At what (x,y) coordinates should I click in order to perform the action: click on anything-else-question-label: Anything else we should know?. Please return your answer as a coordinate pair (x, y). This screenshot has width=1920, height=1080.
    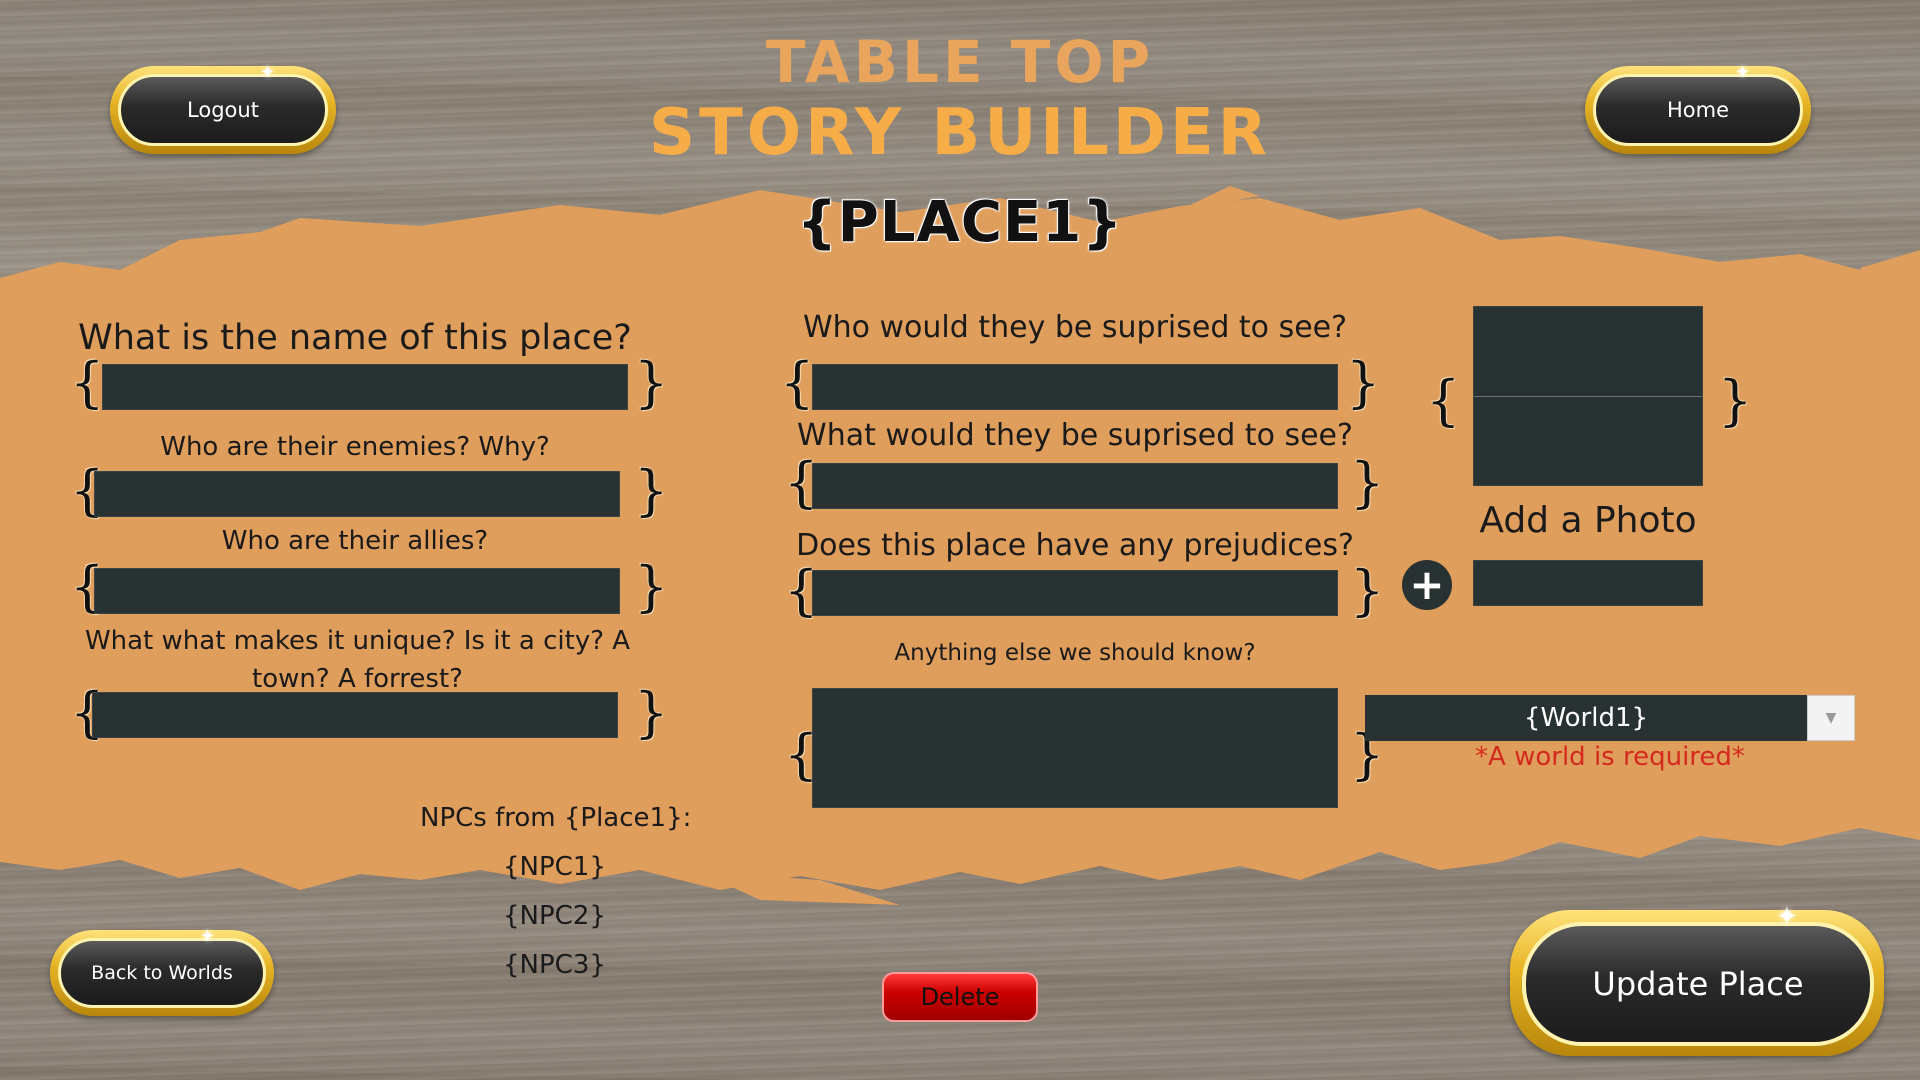
    Looking at the image, I should click on (1075, 653).